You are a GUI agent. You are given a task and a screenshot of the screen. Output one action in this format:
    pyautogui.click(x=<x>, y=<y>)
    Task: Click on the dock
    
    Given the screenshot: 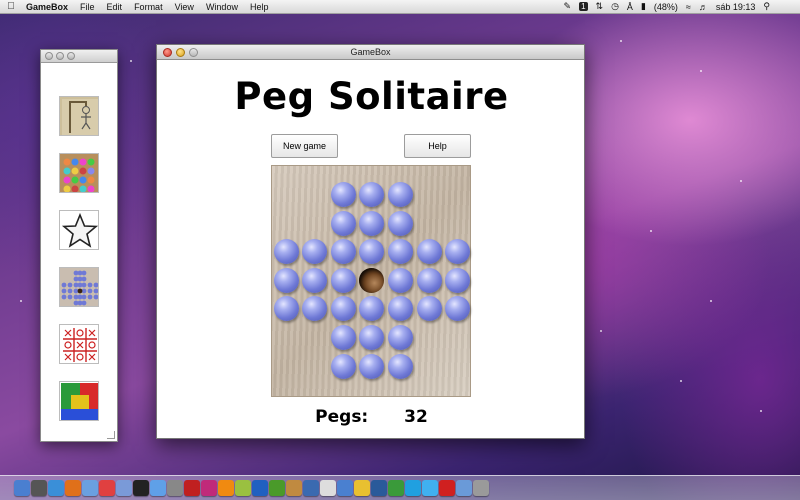 What is the action you would take?
    pyautogui.click(x=400, y=487)
    